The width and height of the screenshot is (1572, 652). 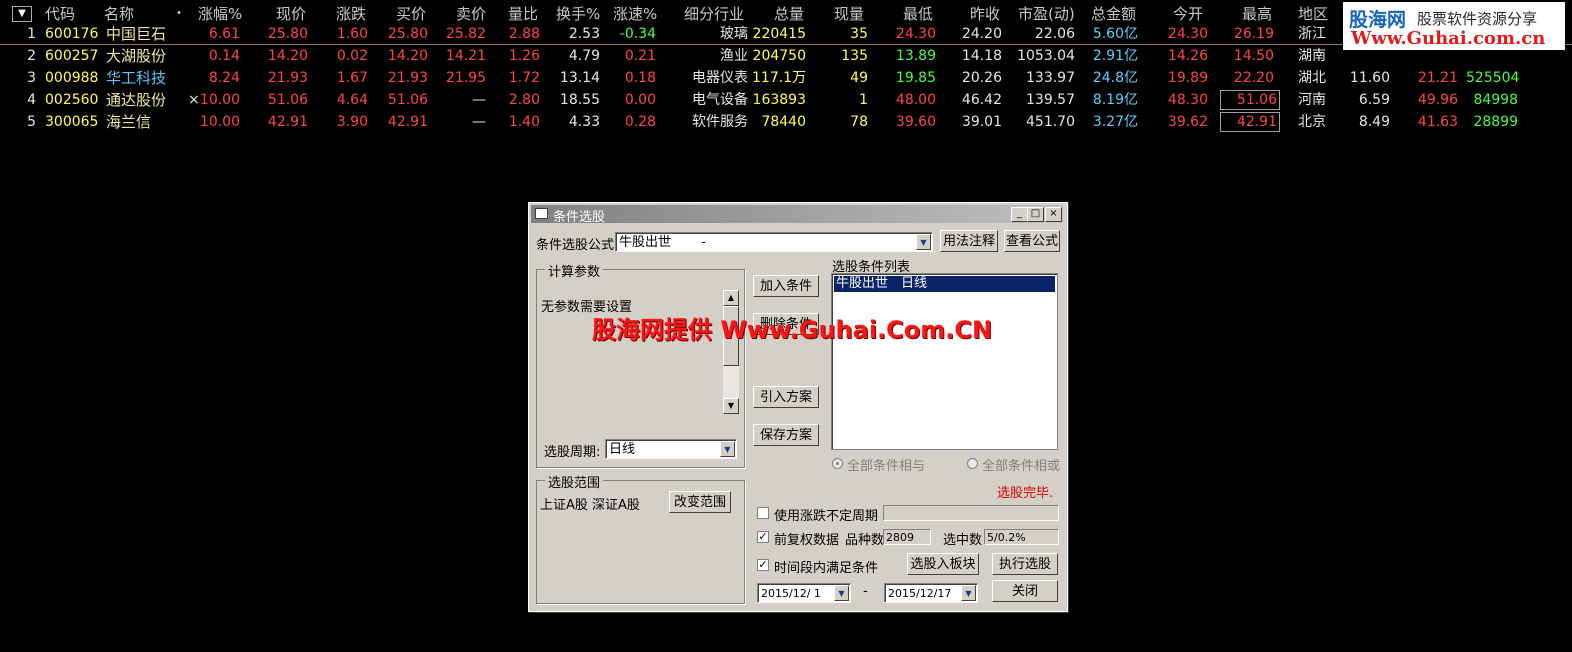 What do you see at coordinates (731, 352) in the screenshot?
I see `params-scrollbar: ▲ ▼` at bounding box center [731, 352].